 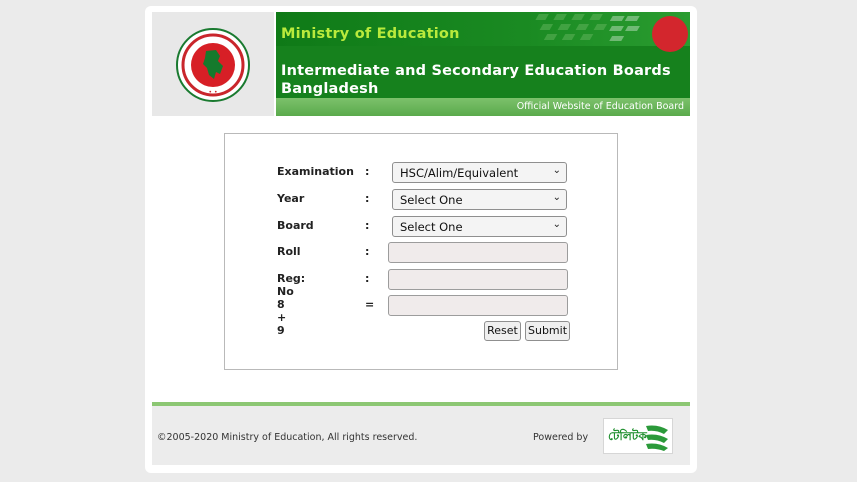 What do you see at coordinates (561, 437) in the screenshot?
I see `powered-by-label: Powered by` at bounding box center [561, 437].